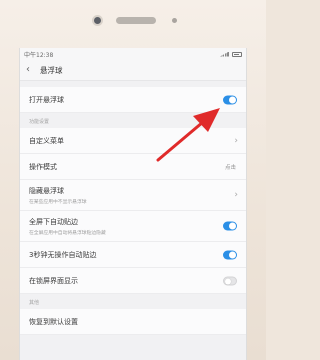  I want to click on toggle-floating-ball-label: 打开悬浮球, so click(46, 99).